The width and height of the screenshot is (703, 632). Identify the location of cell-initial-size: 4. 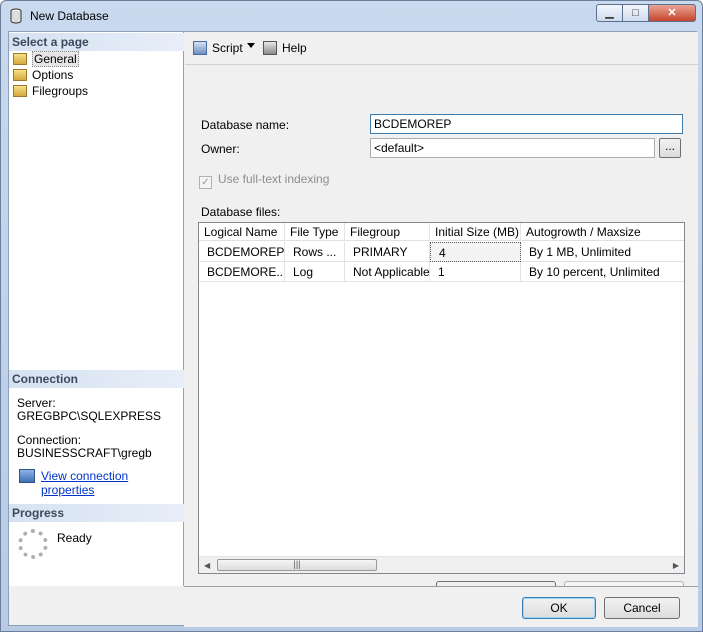
(475, 252).